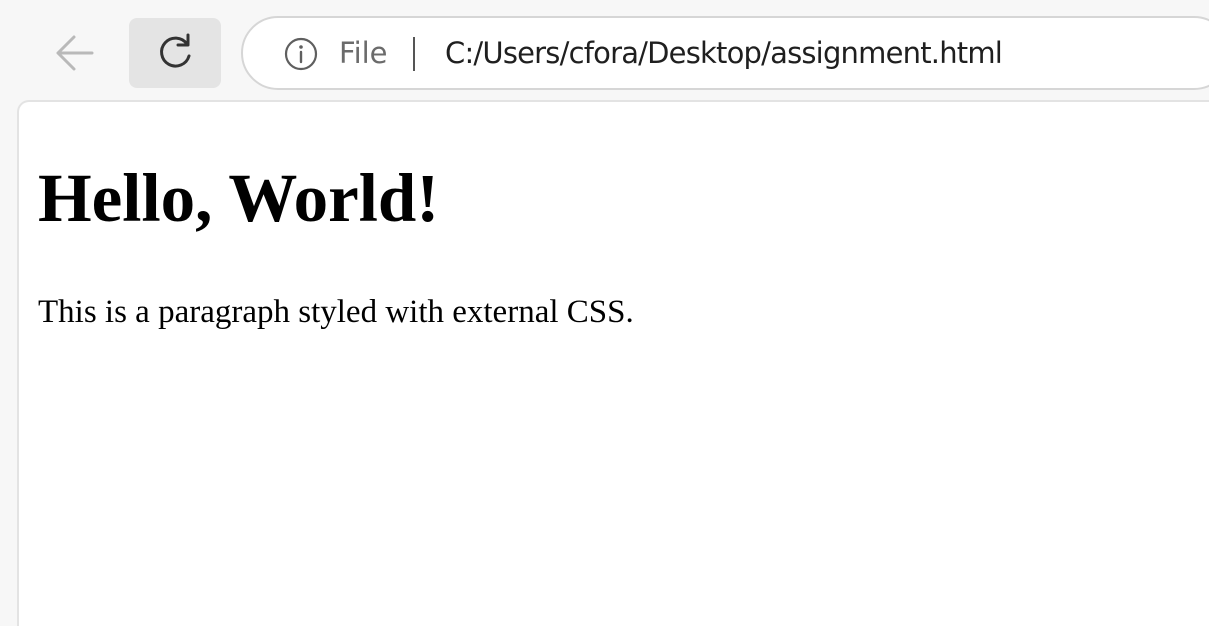  I want to click on url-text: C:/Users/cfora/Desktop/assignment.html, so click(724, 53).